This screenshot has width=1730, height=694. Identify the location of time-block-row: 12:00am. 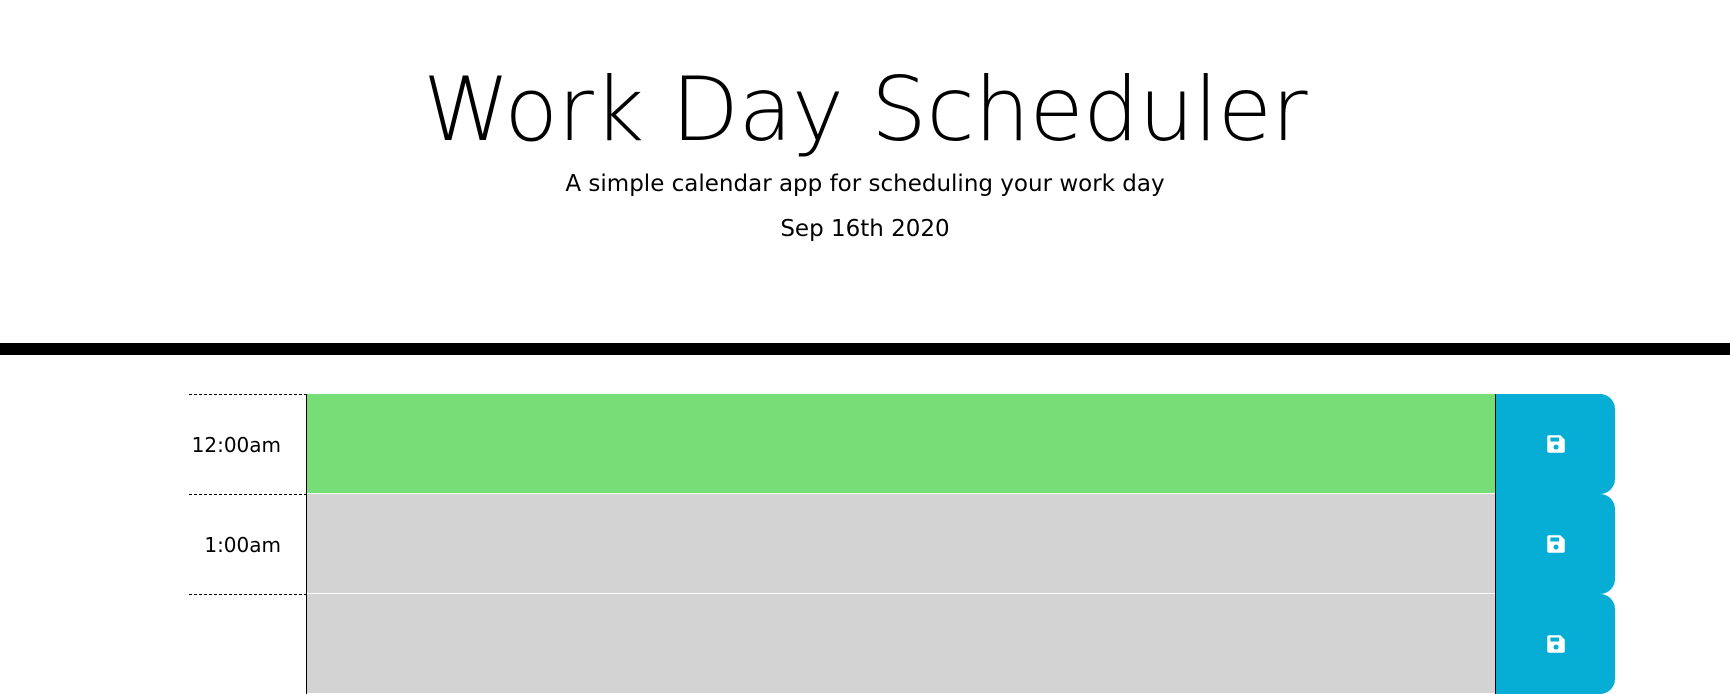
(902, 444).